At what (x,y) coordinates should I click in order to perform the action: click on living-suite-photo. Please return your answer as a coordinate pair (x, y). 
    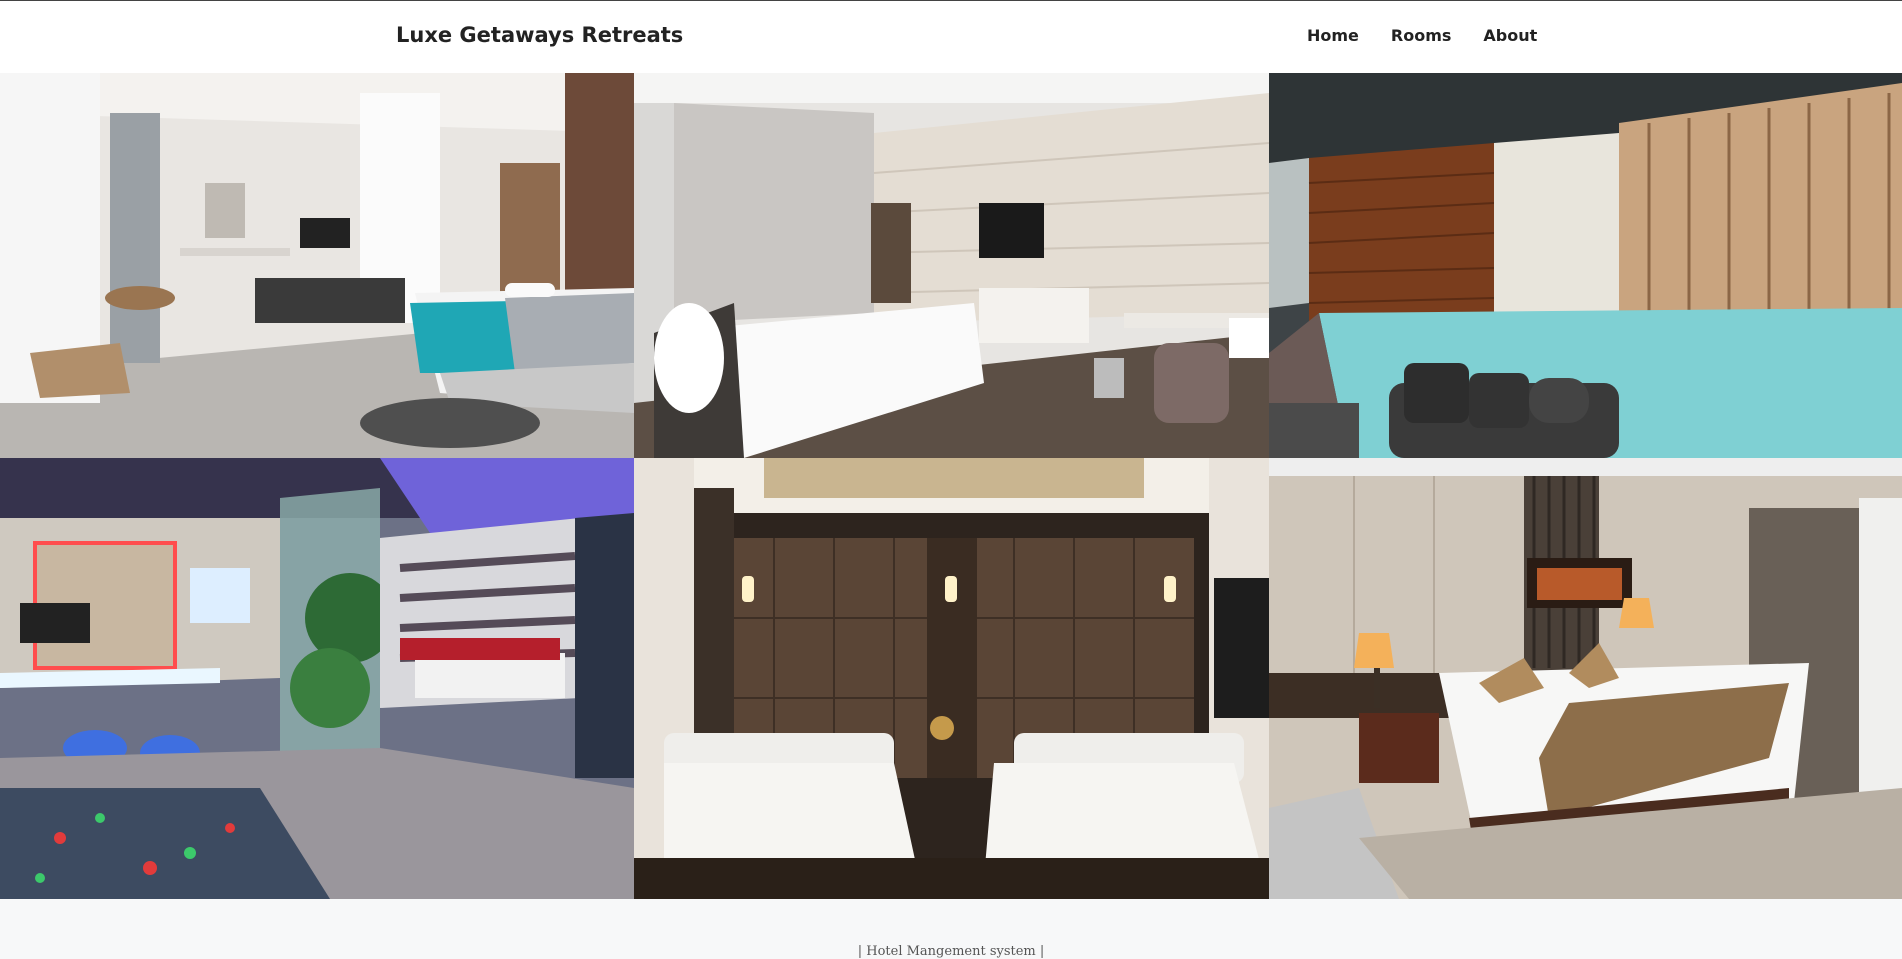
    Looking at the image, I should click on (317, 265).